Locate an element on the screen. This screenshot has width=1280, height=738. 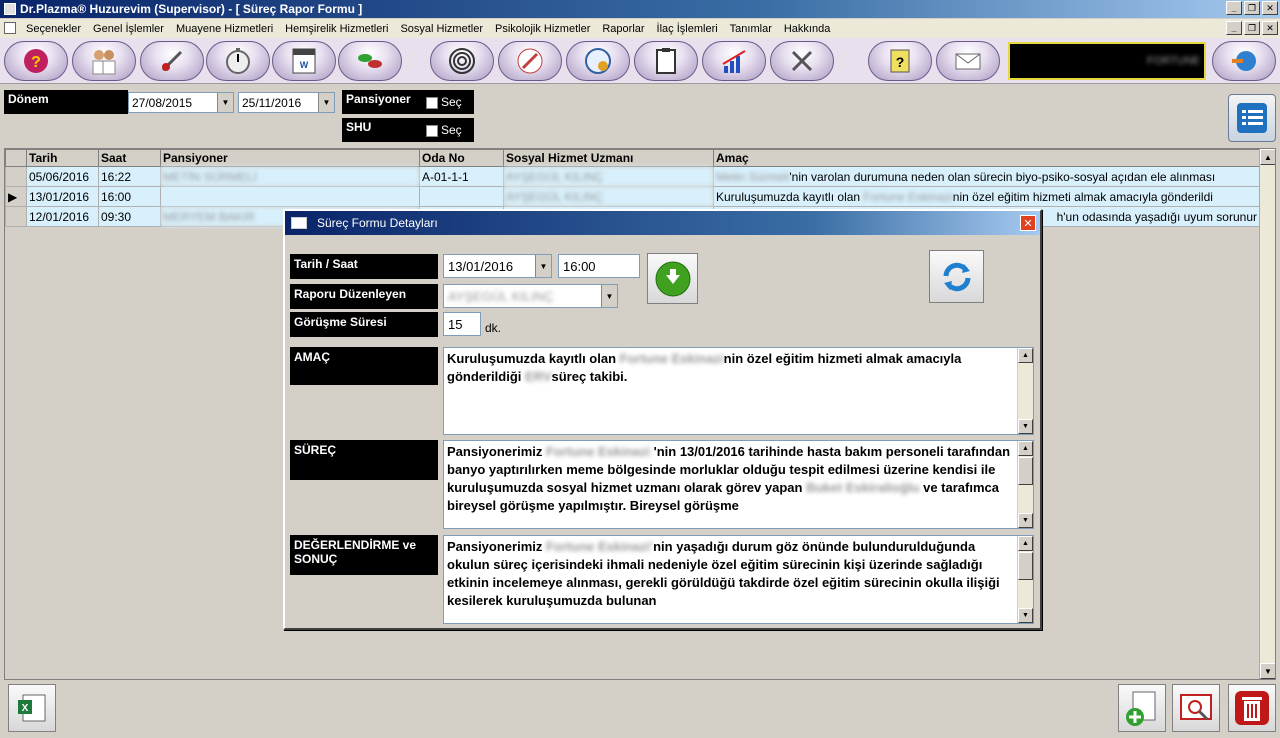
list-icon is located at coordinates (1252, 118).